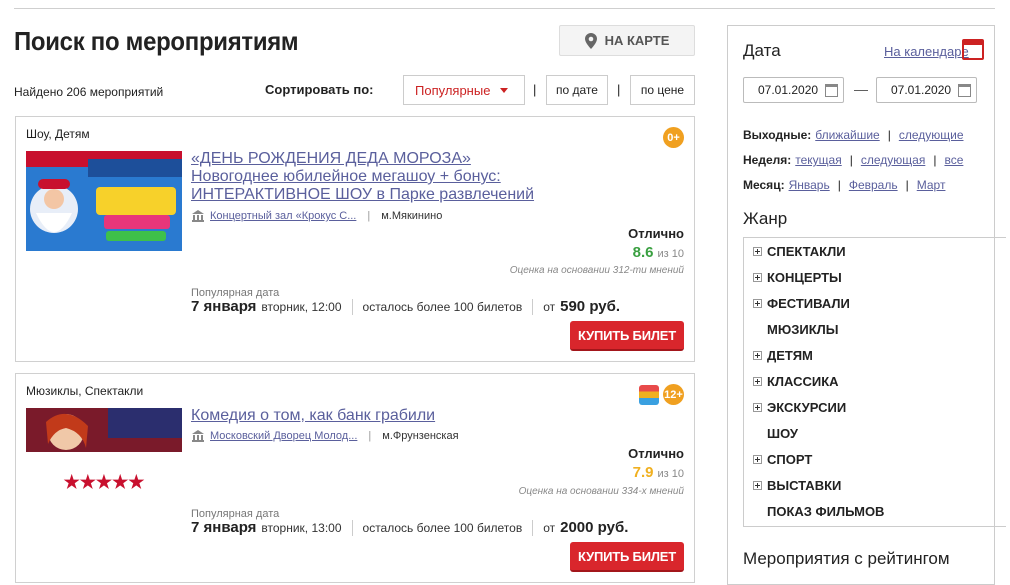  Describe the element at coordinates (442, 307) in the screenshot. I see `tickets-left: осталось более 100 билетов` at that location.